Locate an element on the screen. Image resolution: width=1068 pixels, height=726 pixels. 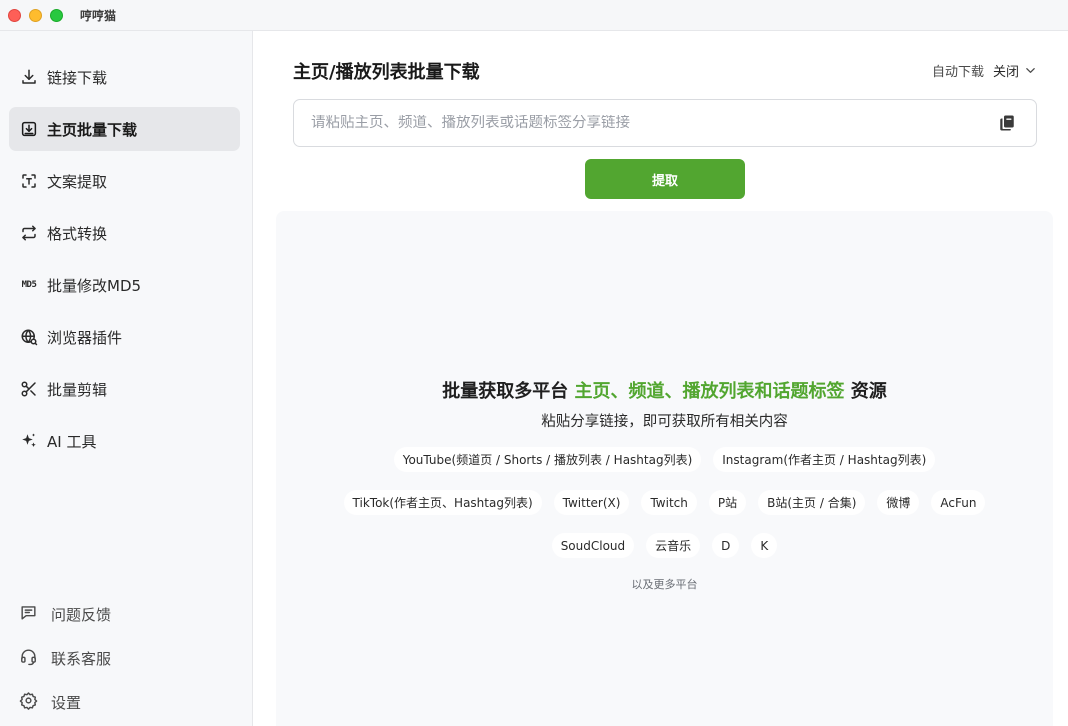
paste-icon is located at coordinates (1007, 123).